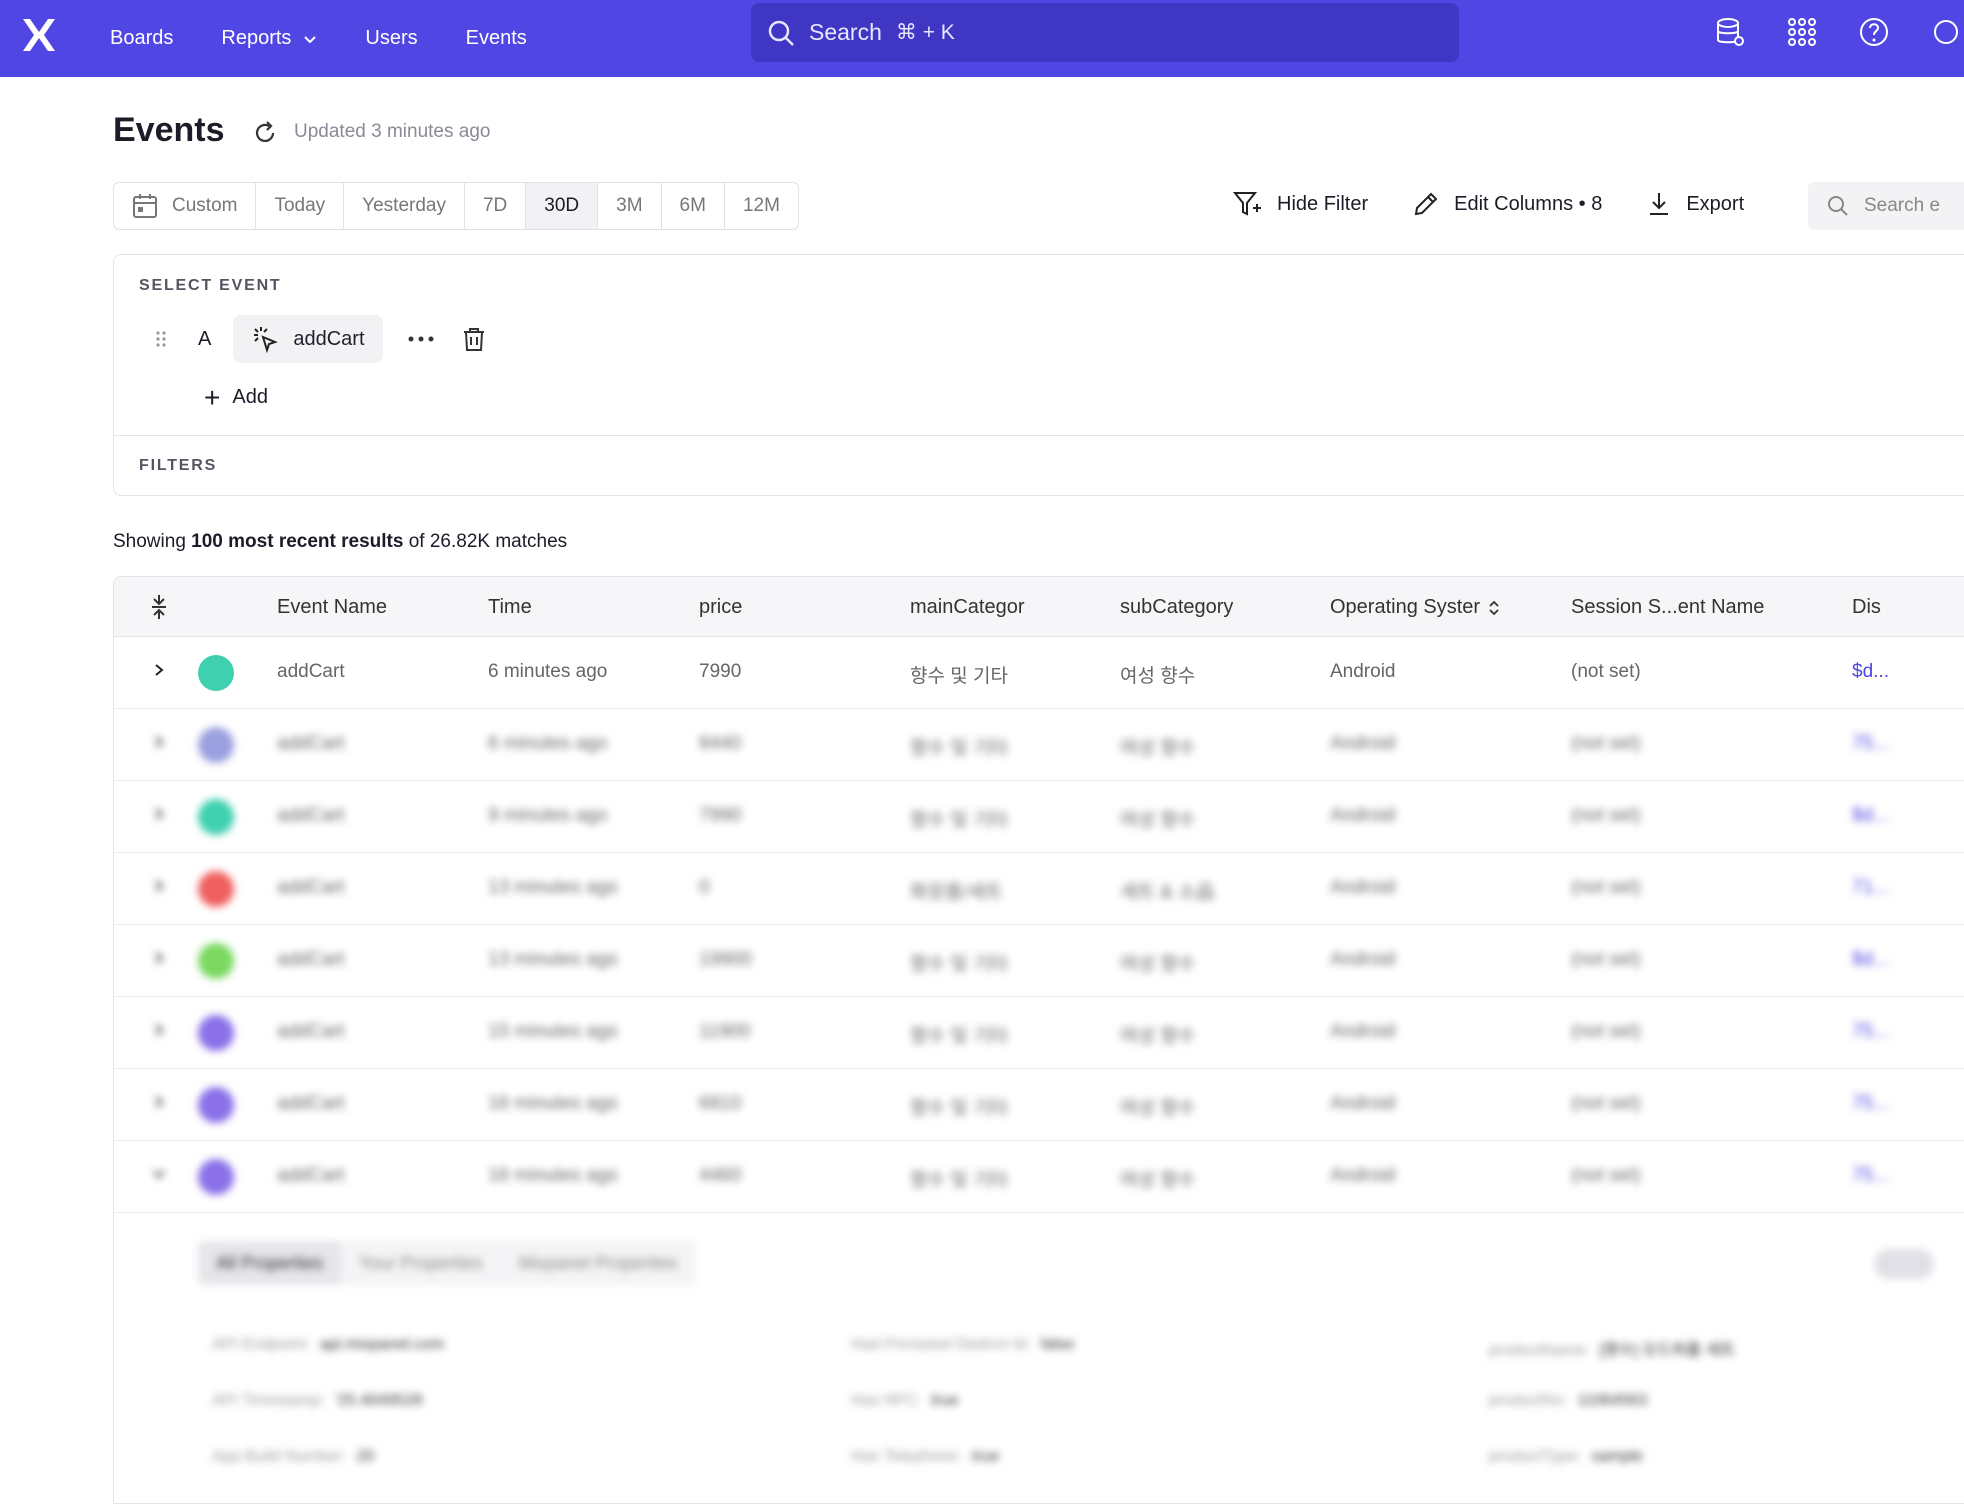 This screenshot has width=1964, height=1504. Describe the element at coordinates (332, 607) in the screenshot. I see `col-event-name: Event Name` at that location.